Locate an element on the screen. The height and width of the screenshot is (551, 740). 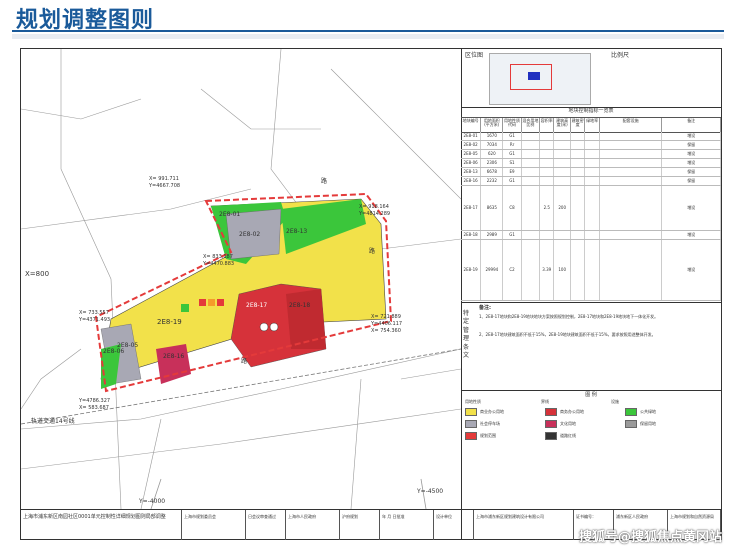
road-label-1: 路 is located at coordinates (324, 181).